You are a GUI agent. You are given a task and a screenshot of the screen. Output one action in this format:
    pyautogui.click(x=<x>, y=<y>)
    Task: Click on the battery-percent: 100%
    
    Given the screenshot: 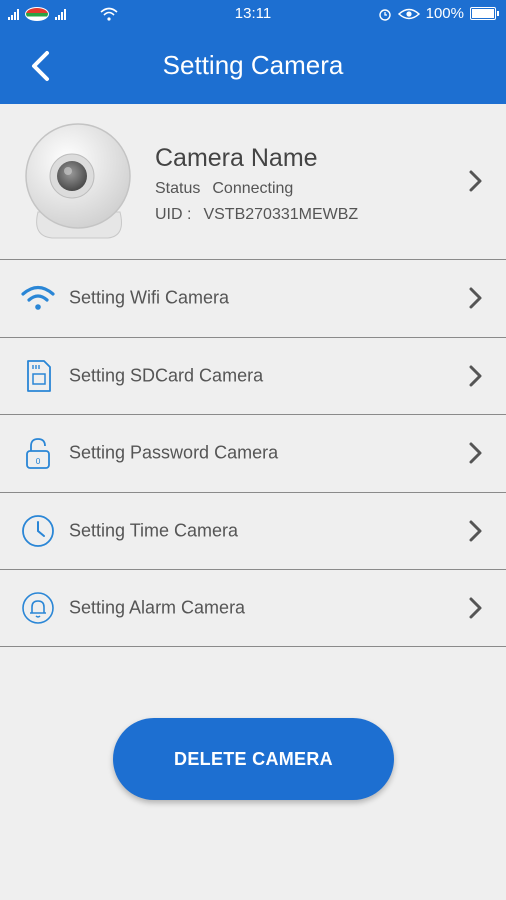 What is the action you would take?
    pyautogui.click(x=444, y=13)
    